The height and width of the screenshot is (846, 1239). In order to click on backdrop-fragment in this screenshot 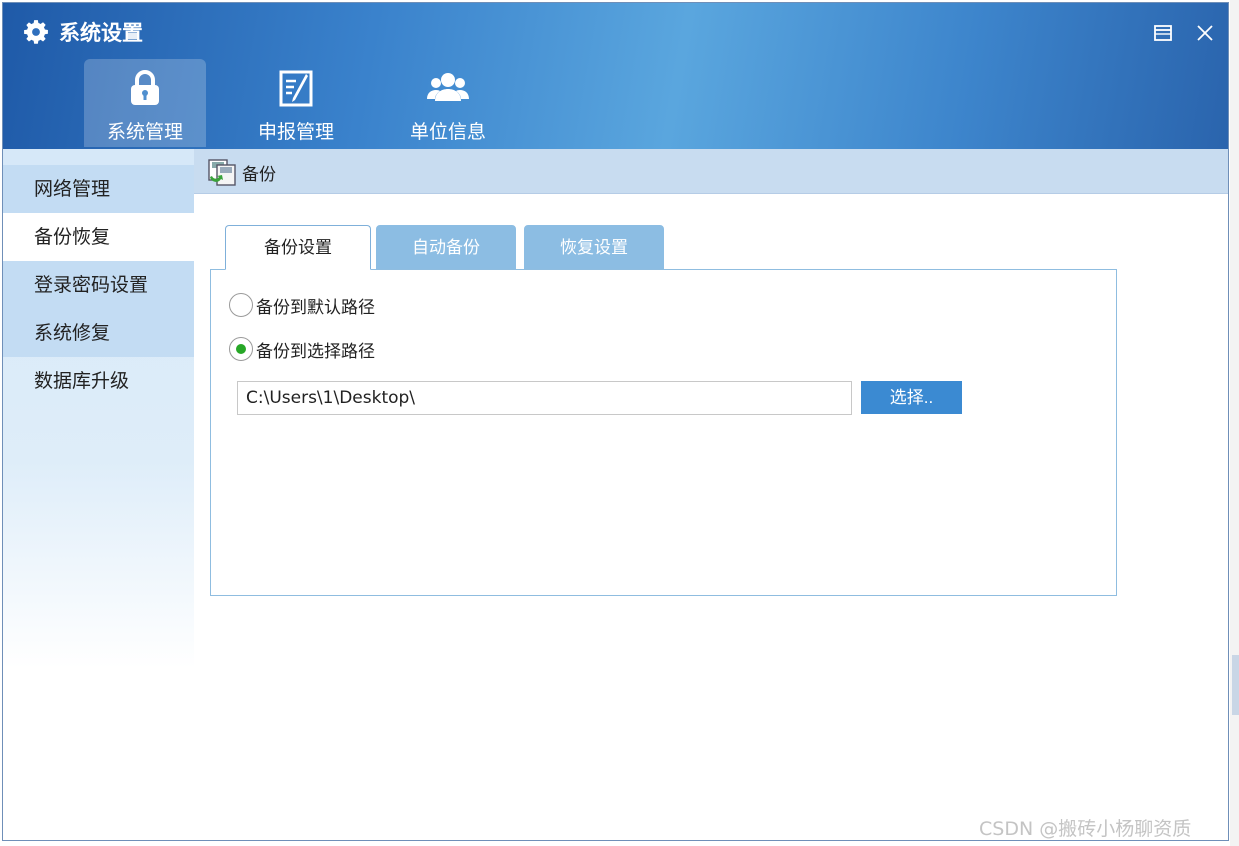, I will do `click(1235, 685)`.